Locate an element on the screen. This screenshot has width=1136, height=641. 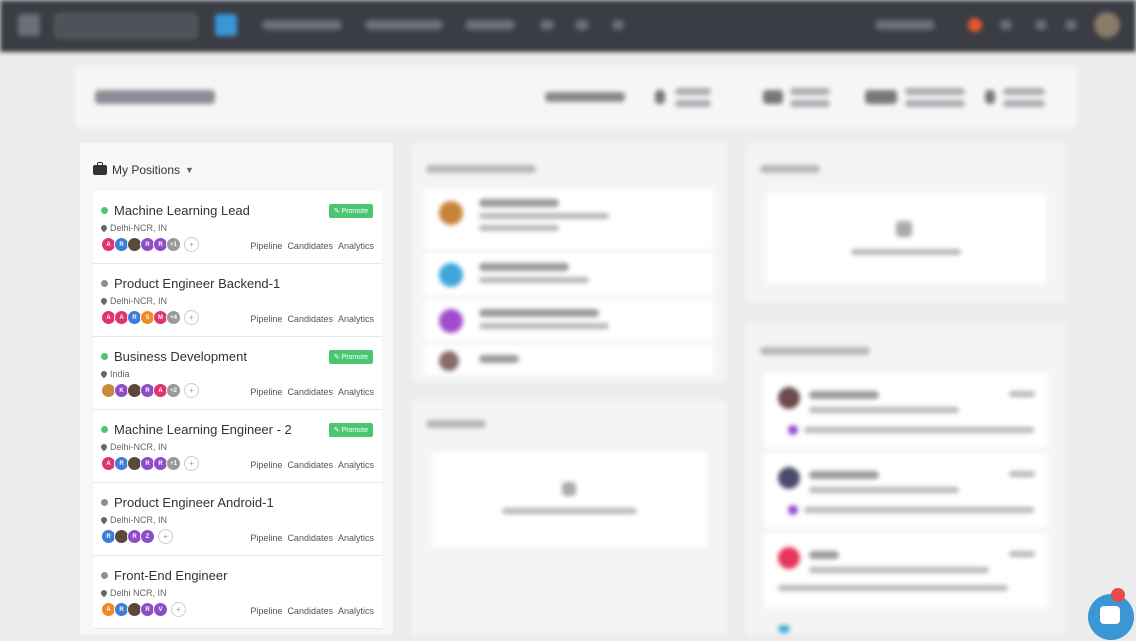
team-avatars: A A R S M +4 + is located at coordinates (150, 317).